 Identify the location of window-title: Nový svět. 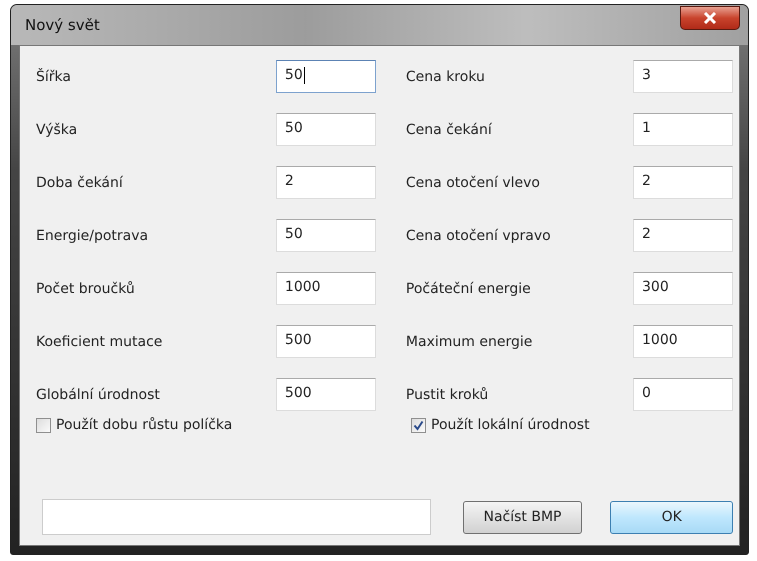
(62, 25).